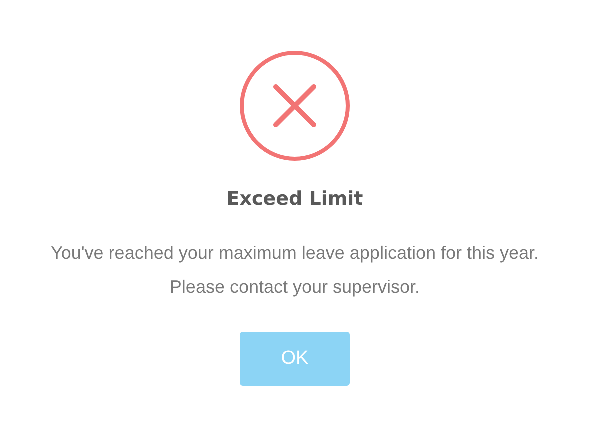 The width and height of the screenshot is (590, 434). Describe the element at coordinates (295, 199) in the screenshot. I see `dialog-title: Exceed Limit` at that location.